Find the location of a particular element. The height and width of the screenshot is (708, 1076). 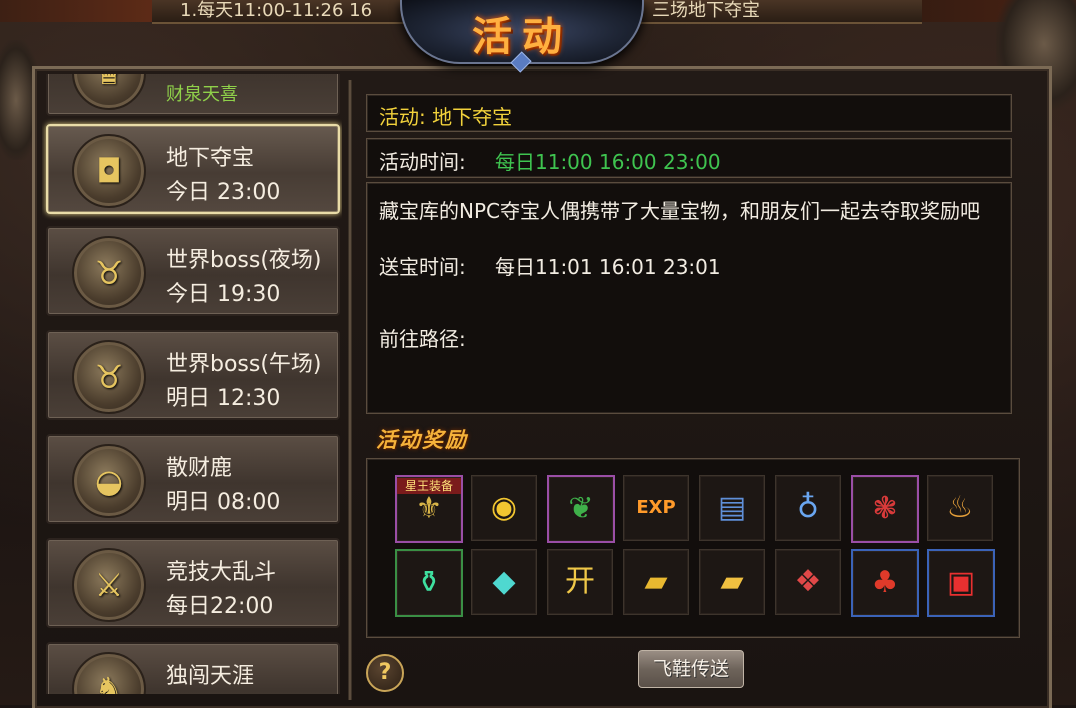

gold-ingot-icon: ◒ is located at coordinates (109, 481).